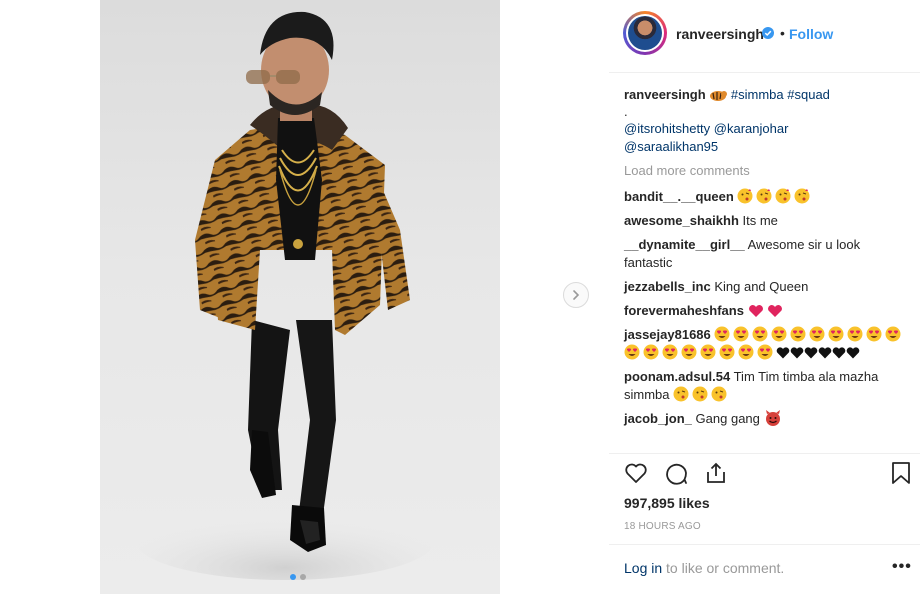 This screenshot has width=920, height=594. Describe the element at coordinates (716, 473) in the screenshot. I see `share-icon` at that location.